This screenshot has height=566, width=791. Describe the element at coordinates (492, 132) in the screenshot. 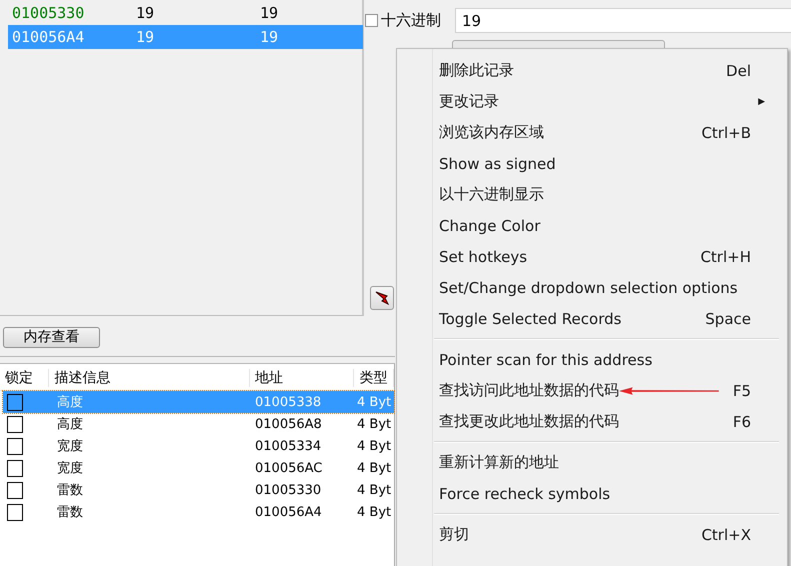

I see `menu-item-label: 浏览该内存区域` at that location.